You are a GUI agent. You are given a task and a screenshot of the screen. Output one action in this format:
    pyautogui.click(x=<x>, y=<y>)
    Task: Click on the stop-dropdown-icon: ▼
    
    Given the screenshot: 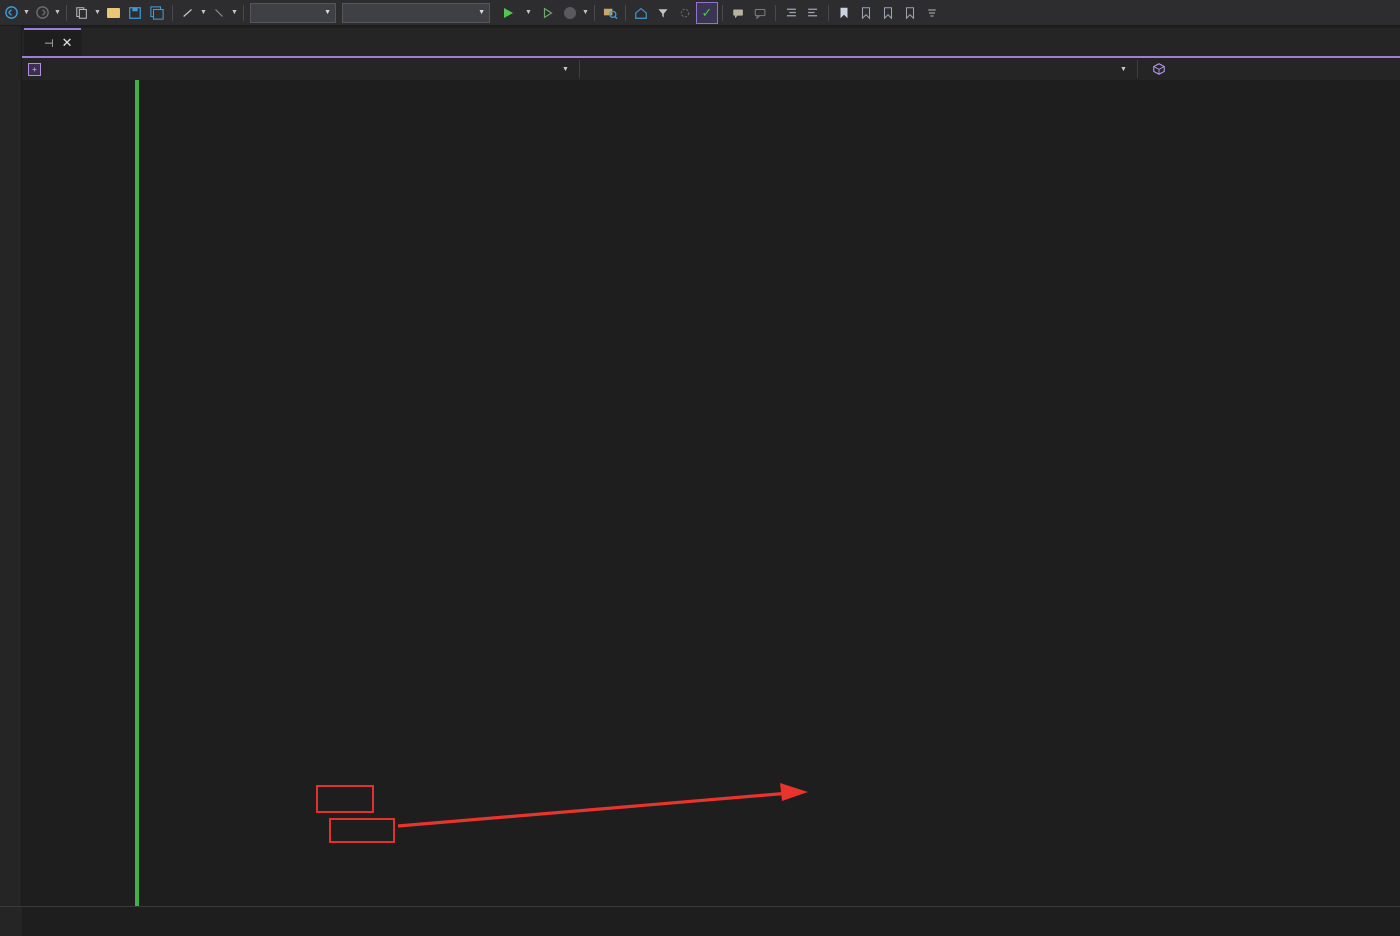 What is the action you would take?
    pyautogui.click(x=585, y=12)
    